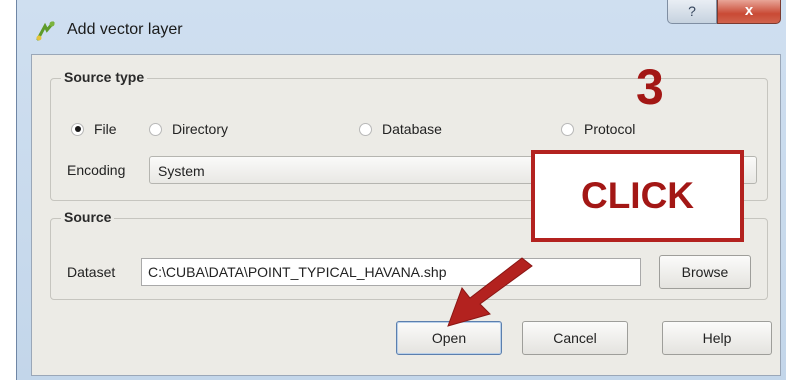 The height and width of the screenshot is (380, 786). Describe the element at coordinates (155, 129) in the screenshot. I see `radio-directory-indicator` at that location.